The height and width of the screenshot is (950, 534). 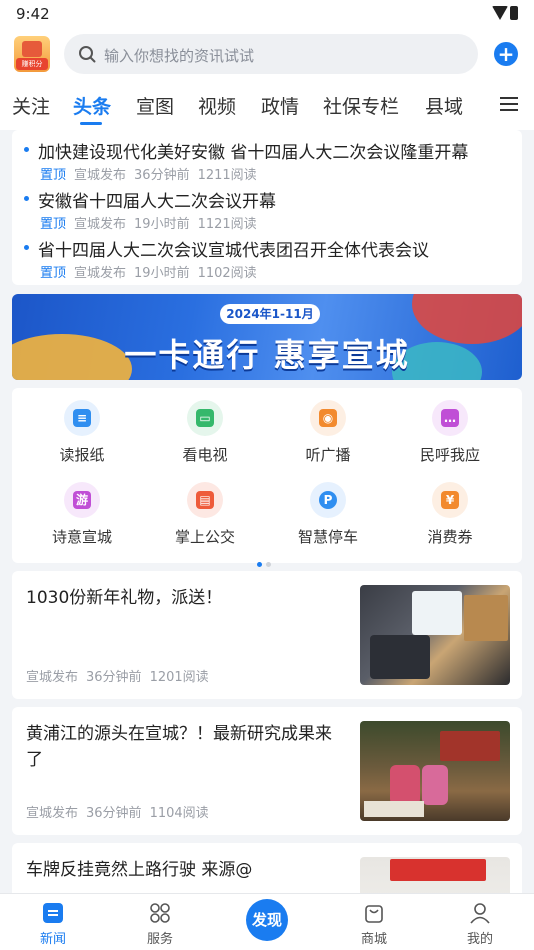 What do you see at coordinates (217, 105) in the screenshot?
I see `tab-video: 视频` at bounding box center [217, 105].